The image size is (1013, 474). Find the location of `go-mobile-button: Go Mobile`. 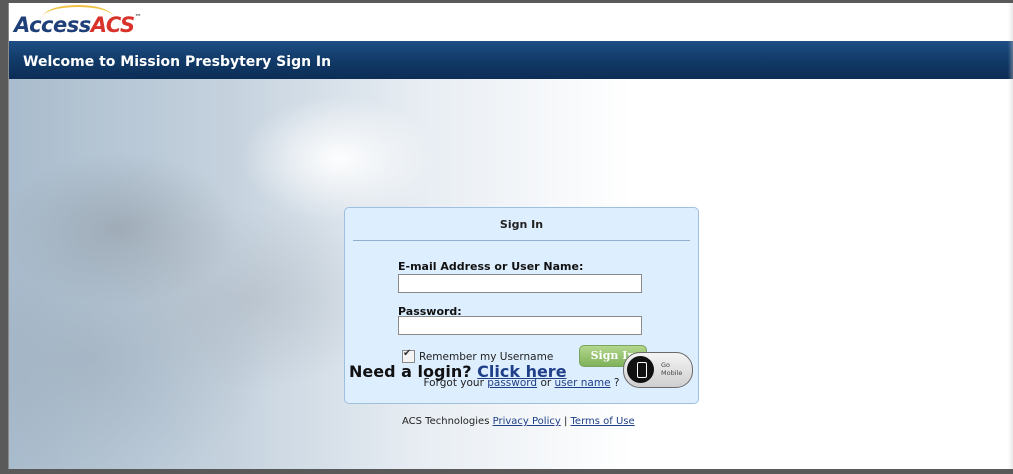

go-mobile-button: Go Mobile is located at coordinates (658, 370).